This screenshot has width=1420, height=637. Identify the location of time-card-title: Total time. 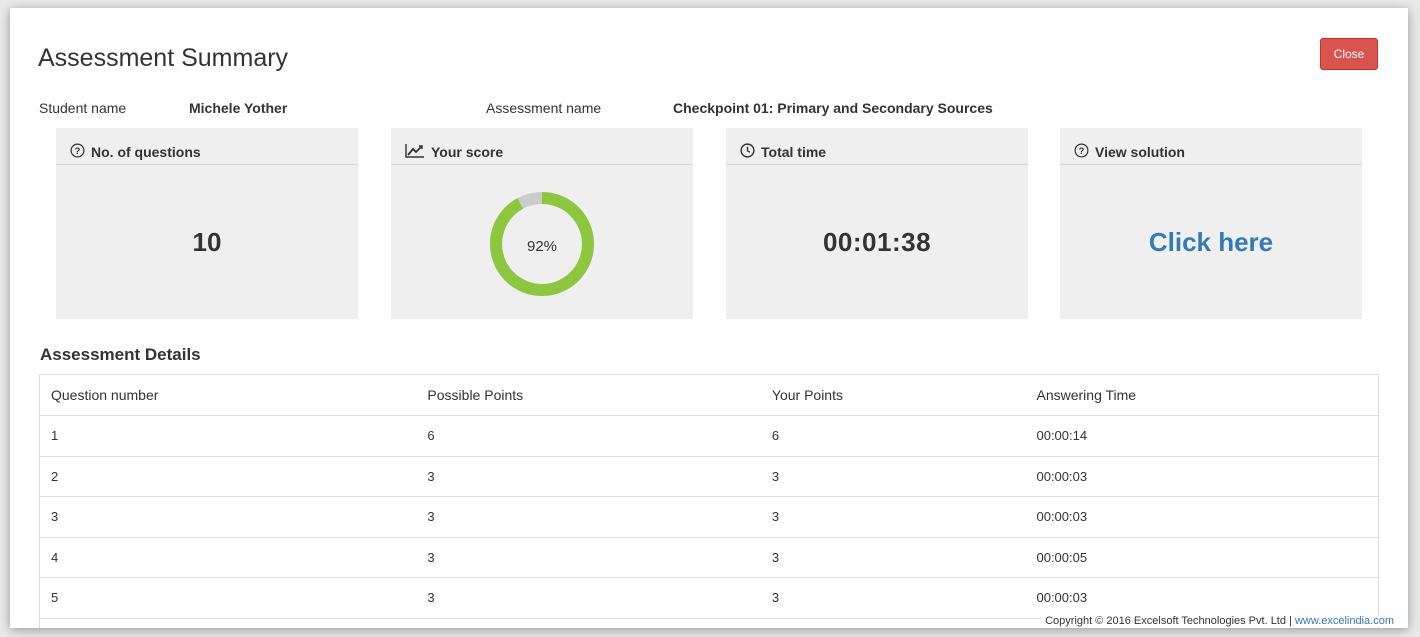
(794, 152).